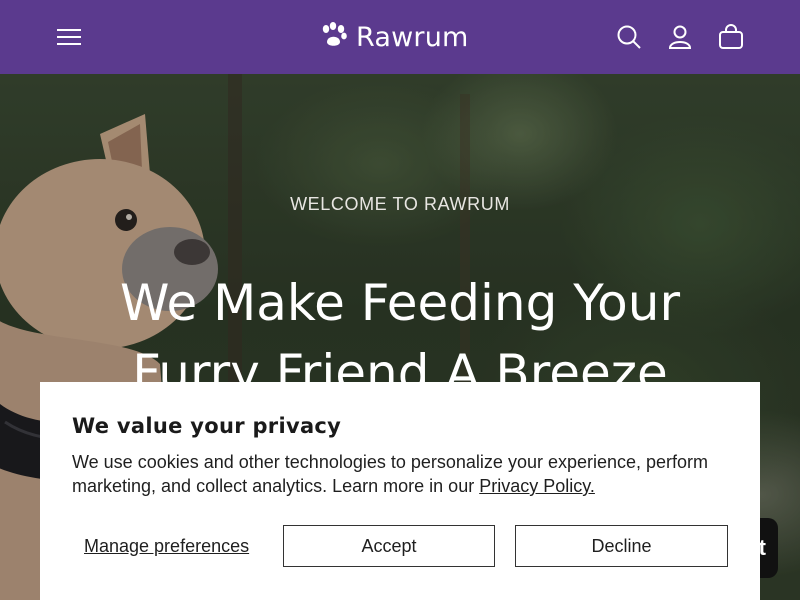  Describe the element at coordinates (389, 546) in the screenshot. I see `accept-button: Accept` at that location.